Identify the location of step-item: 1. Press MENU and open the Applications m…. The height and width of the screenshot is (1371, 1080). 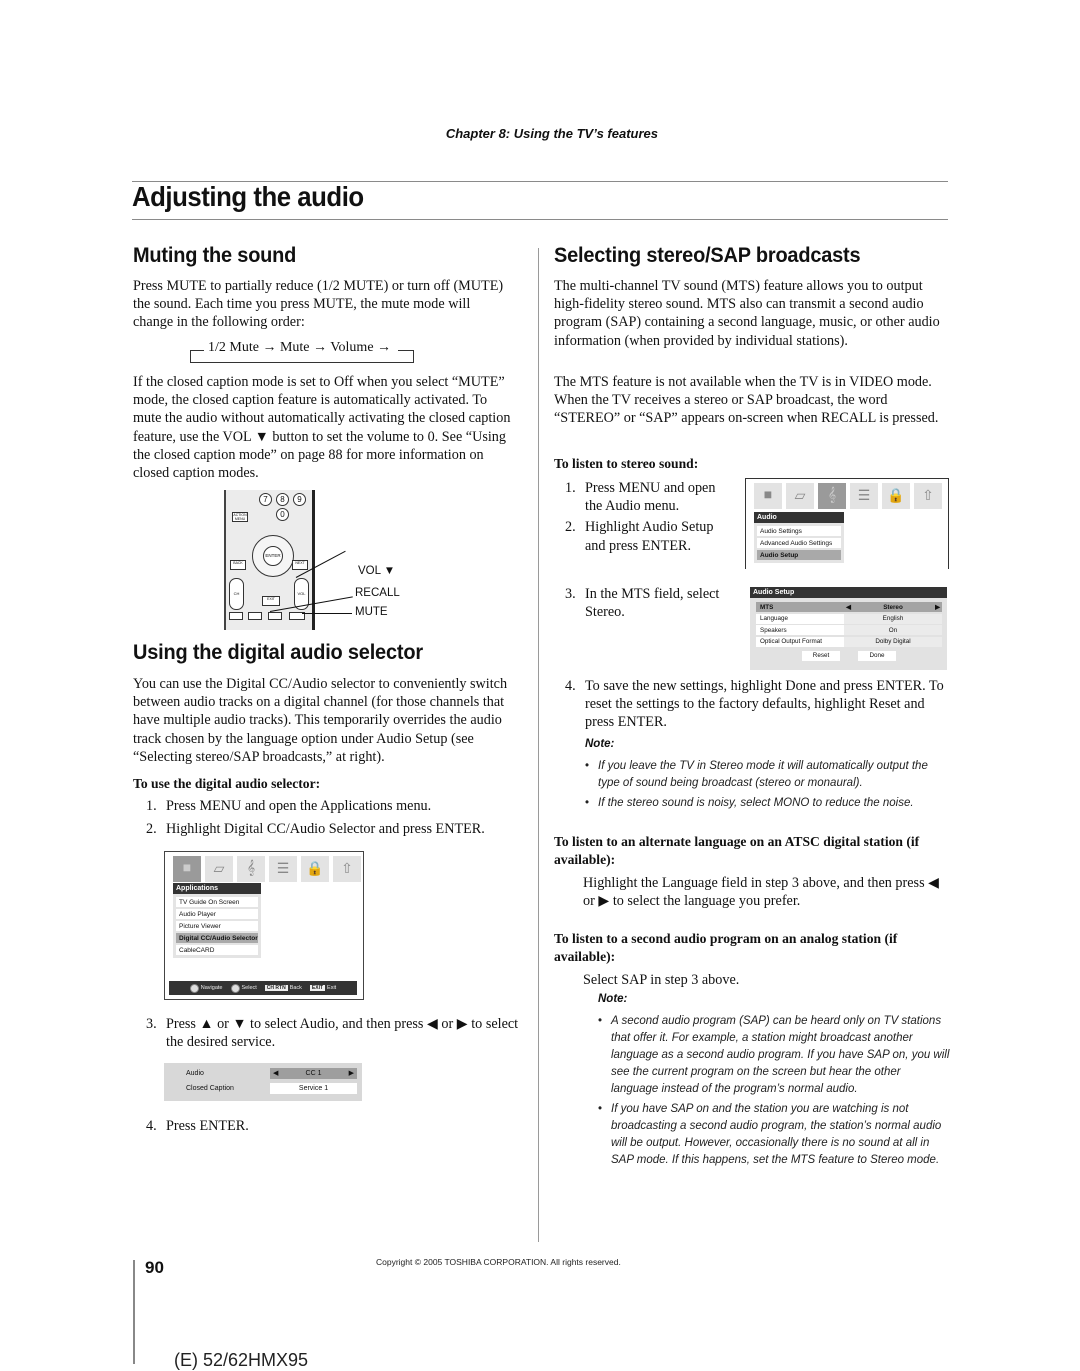
(289, 806).